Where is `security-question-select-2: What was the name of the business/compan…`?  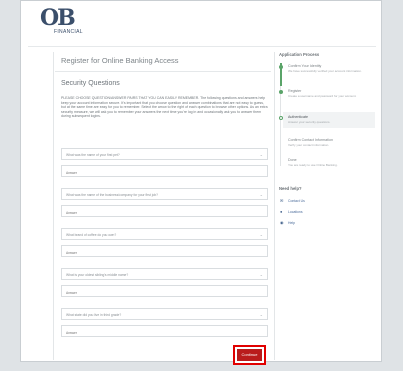
security-question-select-2: What was the name of the business/compan… is located at coordinates (164, 194).